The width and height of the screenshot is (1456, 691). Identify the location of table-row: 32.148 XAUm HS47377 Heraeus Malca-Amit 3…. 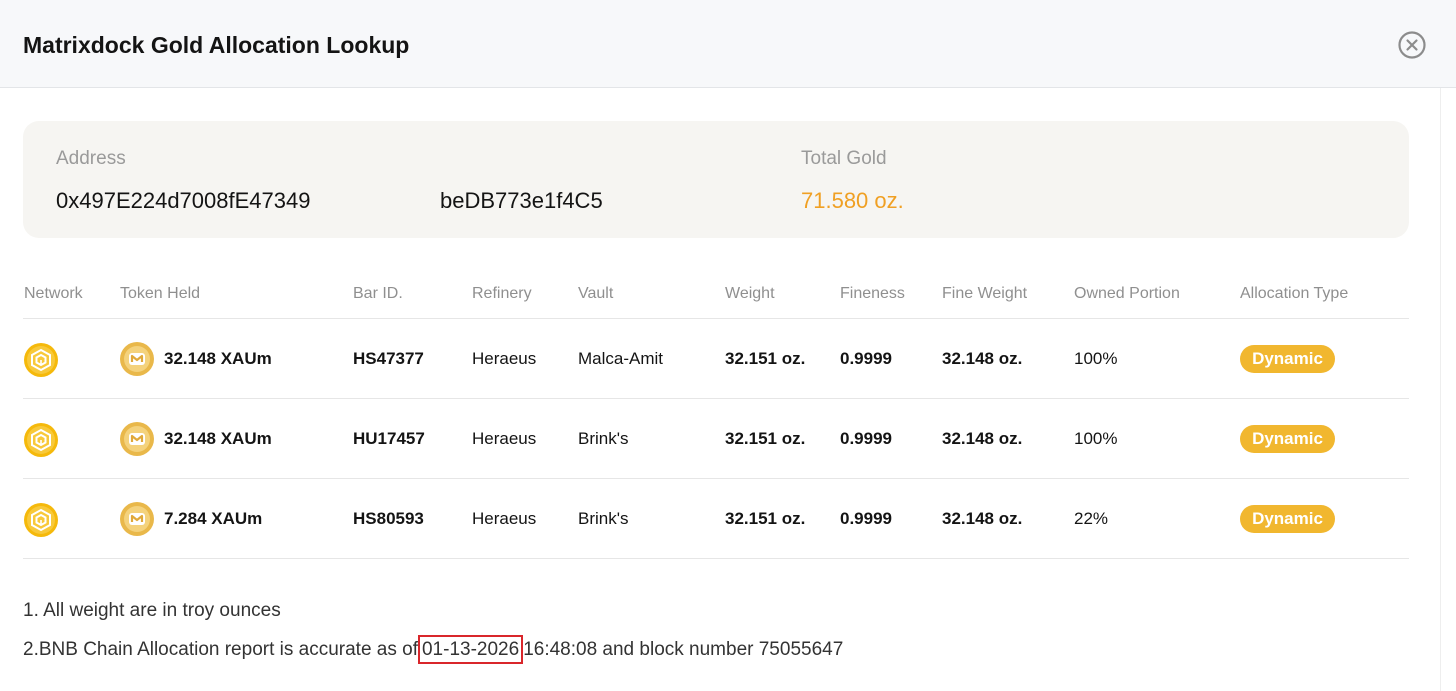
(716, 359).